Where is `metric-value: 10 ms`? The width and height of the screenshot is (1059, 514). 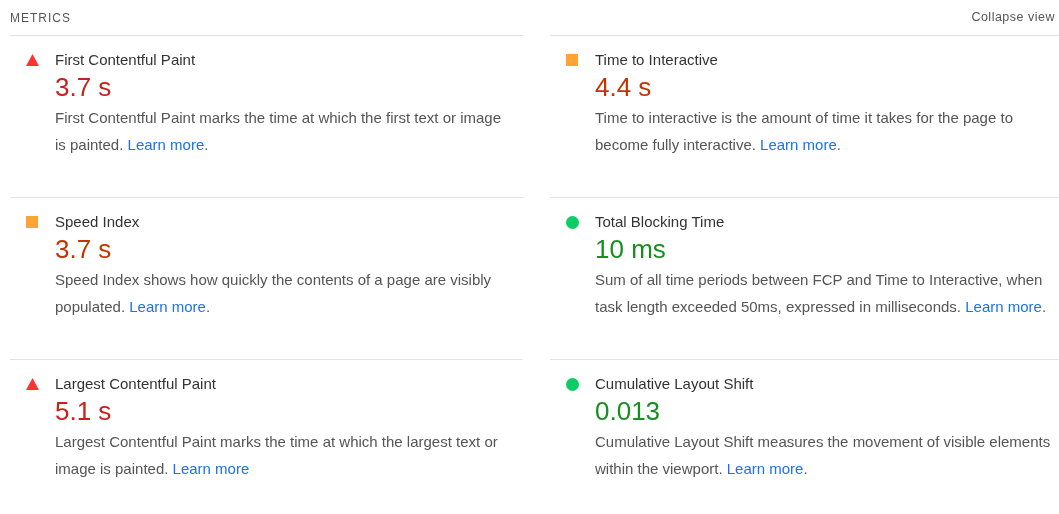
metric-value: 10 ms is located at coordinates (630, 249).